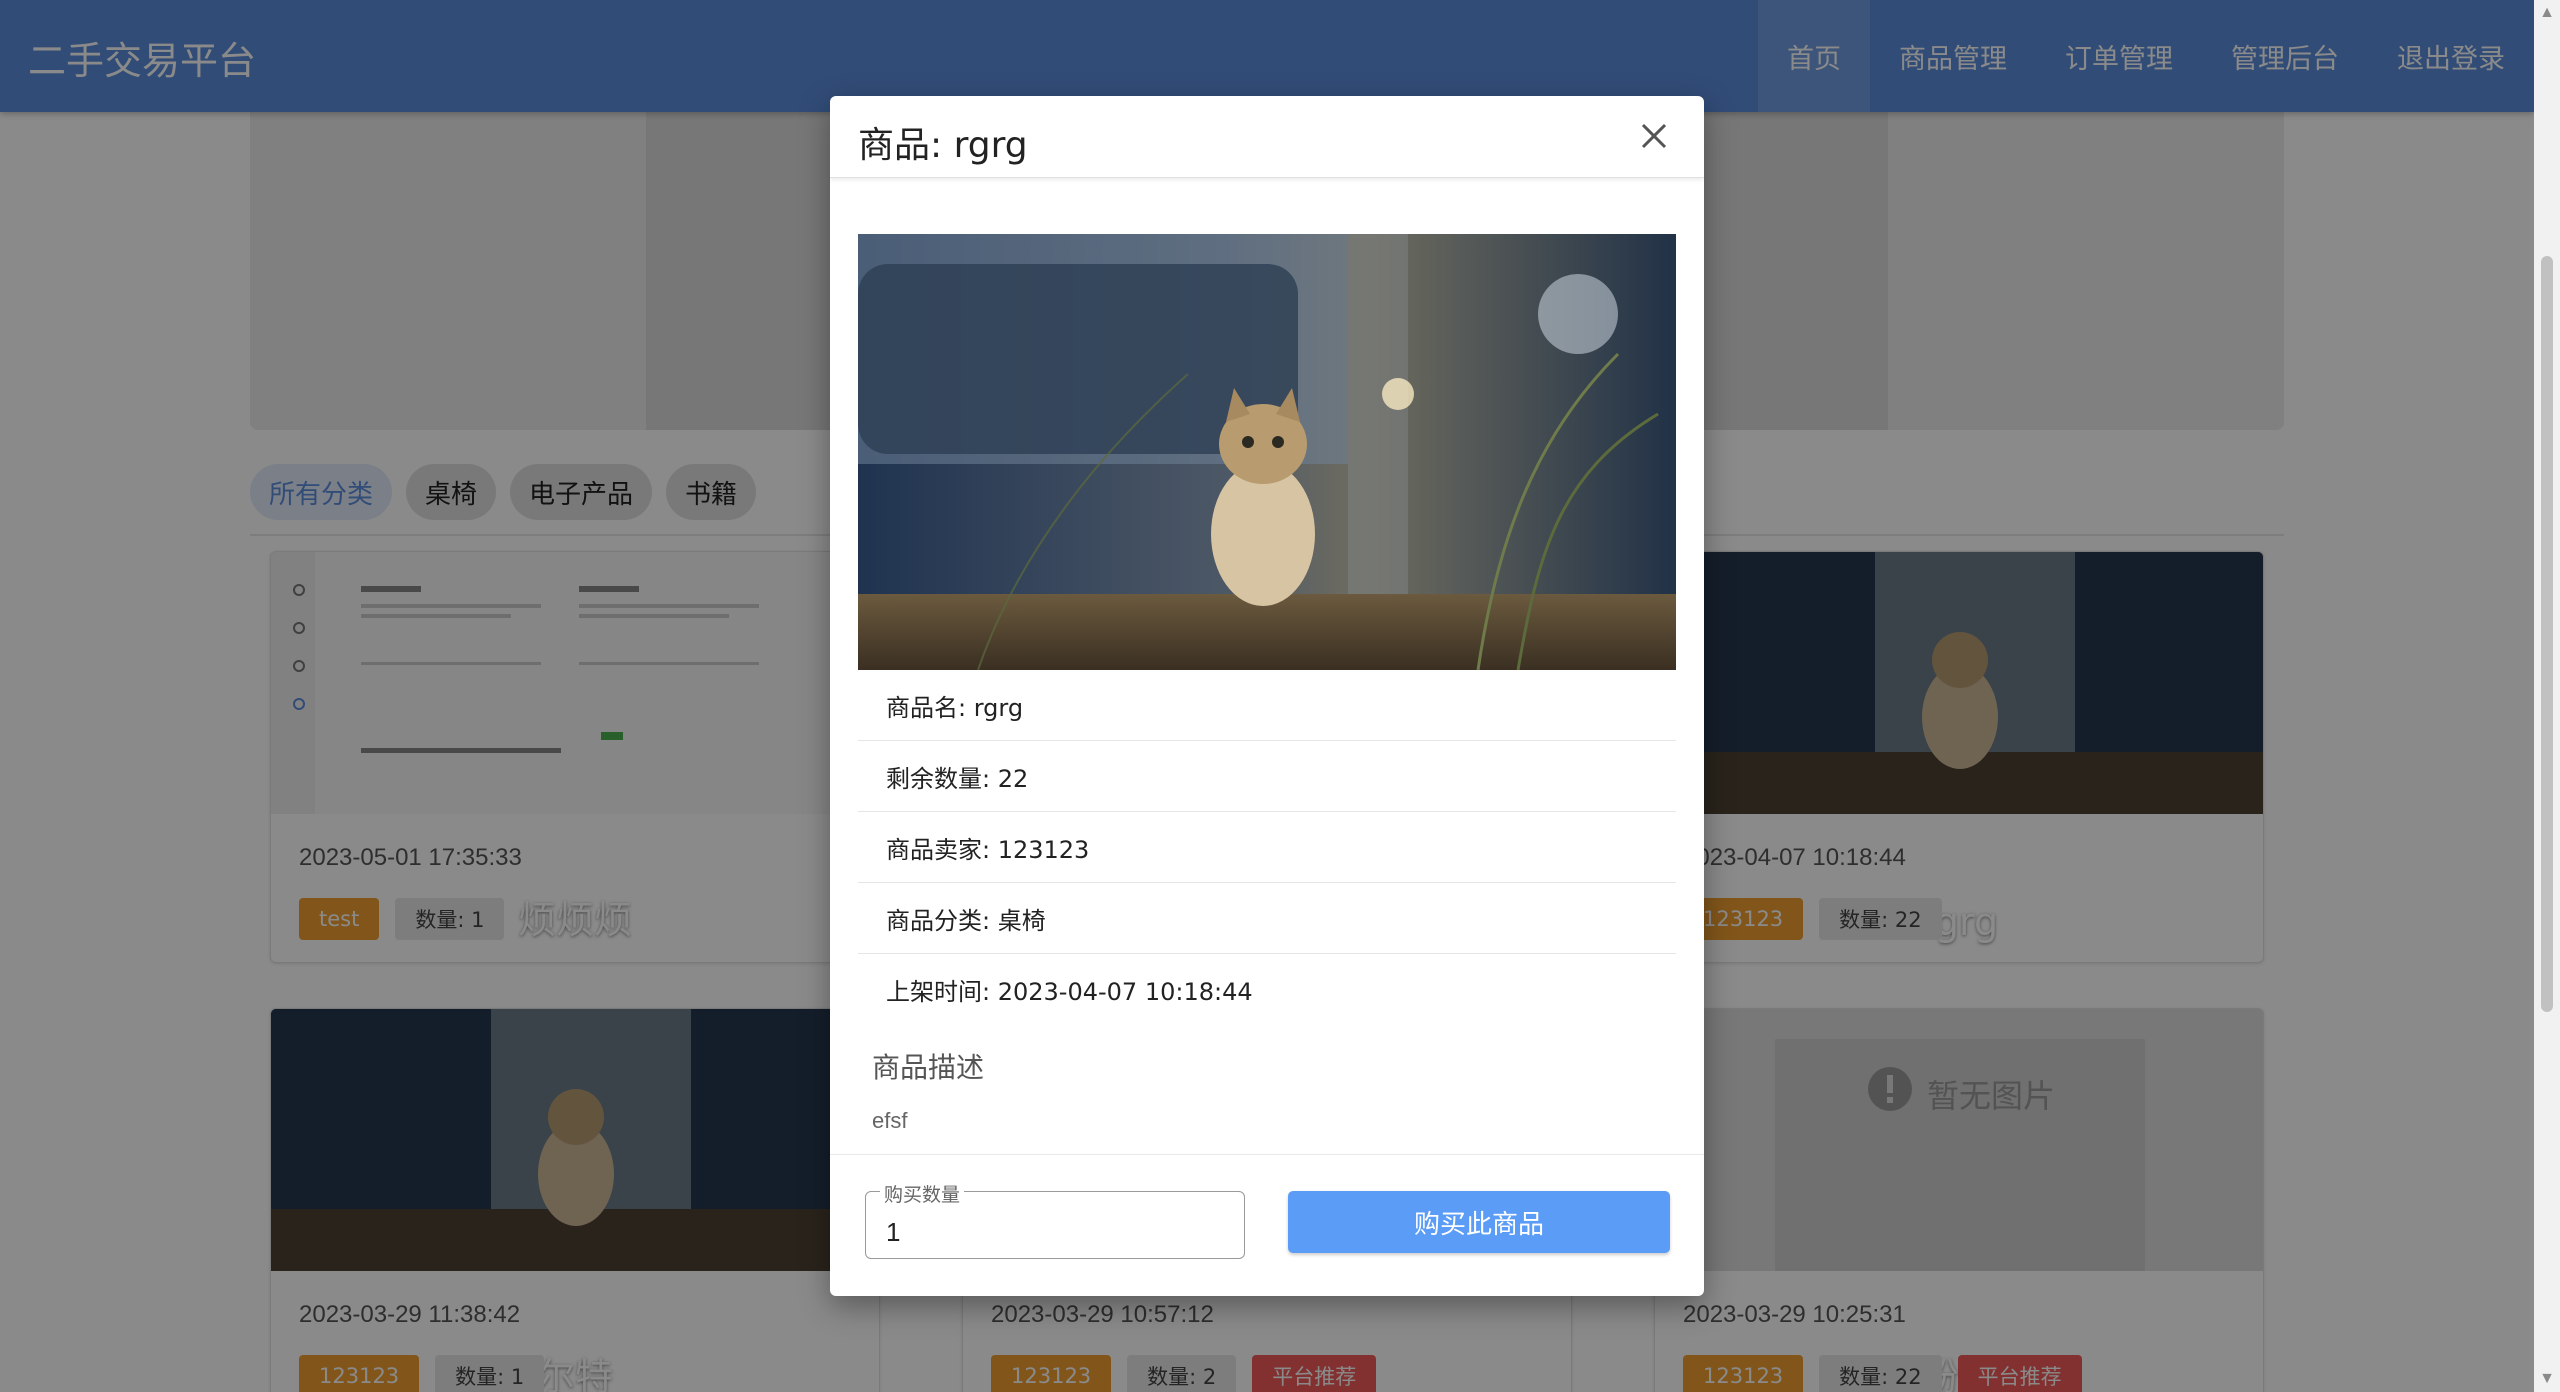  What do you see at coordinates (2547, 1379) in the screenshot?
I see `arrow-down-icon: ▼` at bounding box center [2547, 1379].